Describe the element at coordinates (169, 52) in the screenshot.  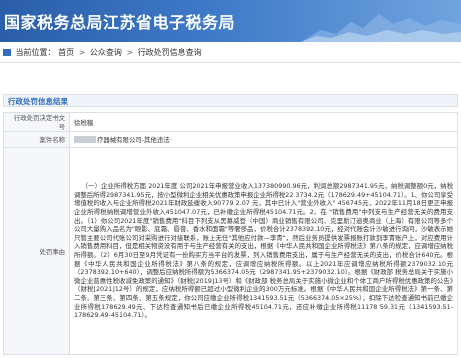
I see `breadcrumb-current-page: 行政处罚信息查询` at that location.